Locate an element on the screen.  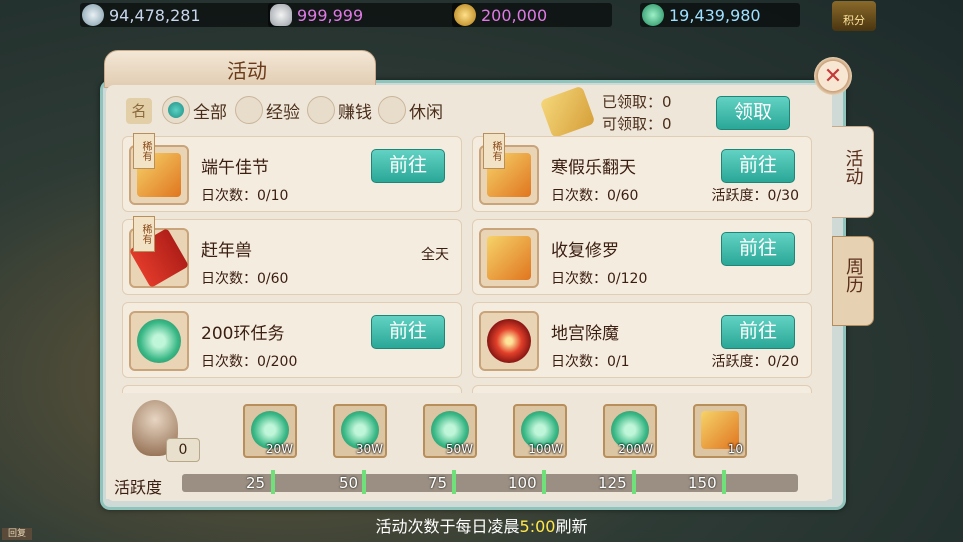
tab-activity: 活动 is located at coordinates (853, 172).